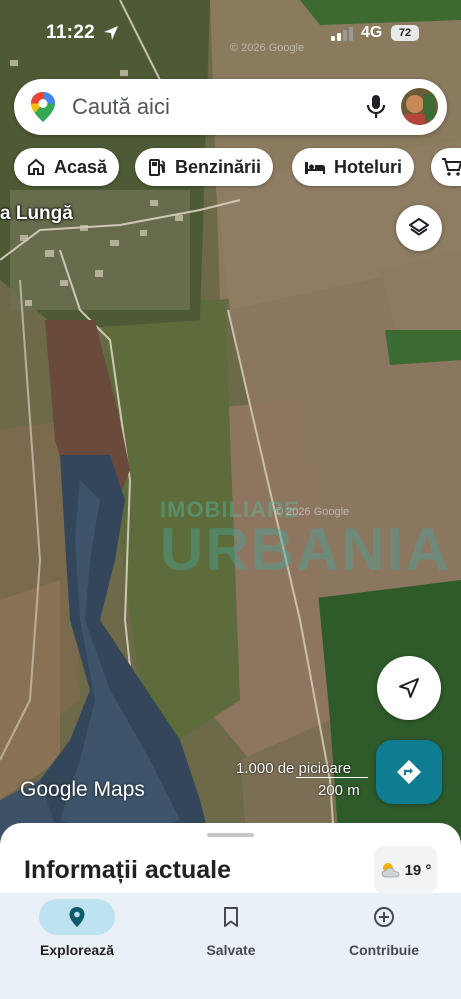 The image size is (461, 999). I want to click on chip-home: Acasă, so click(67, 167).